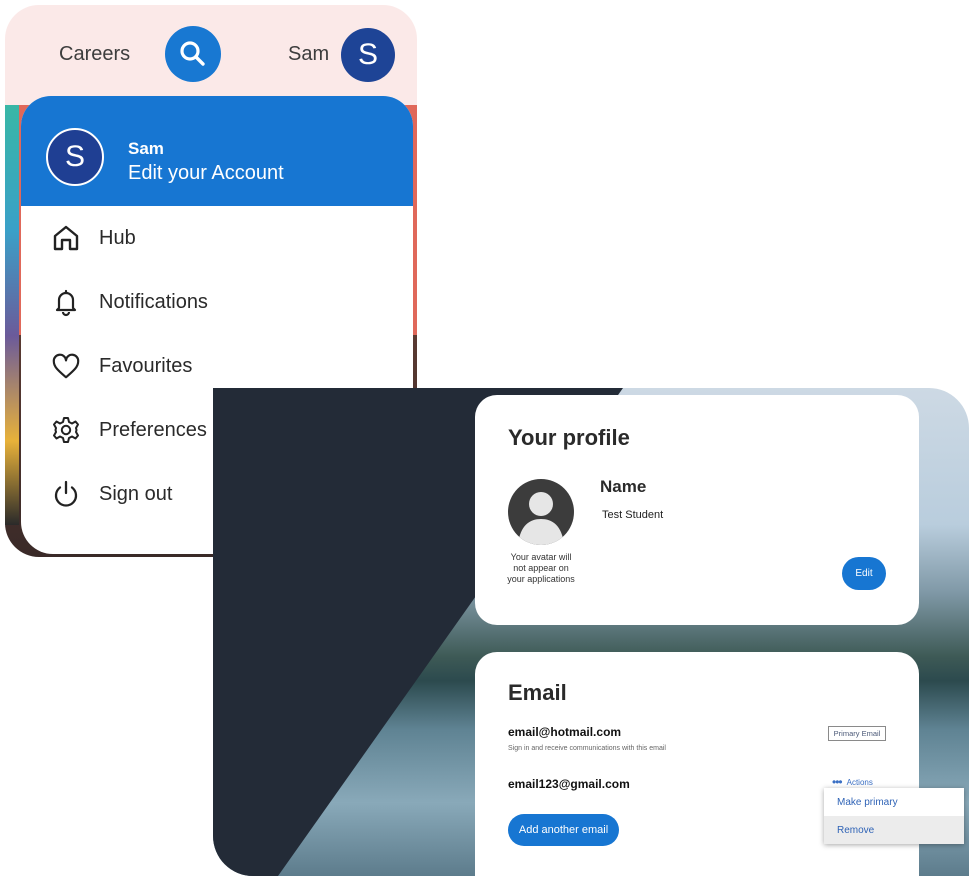 The width and height of the screenshot is (969, 892). Describe the element at coordinates (146, 365) in the screenshot. I see `menu-item-label: Favourites` at that location.